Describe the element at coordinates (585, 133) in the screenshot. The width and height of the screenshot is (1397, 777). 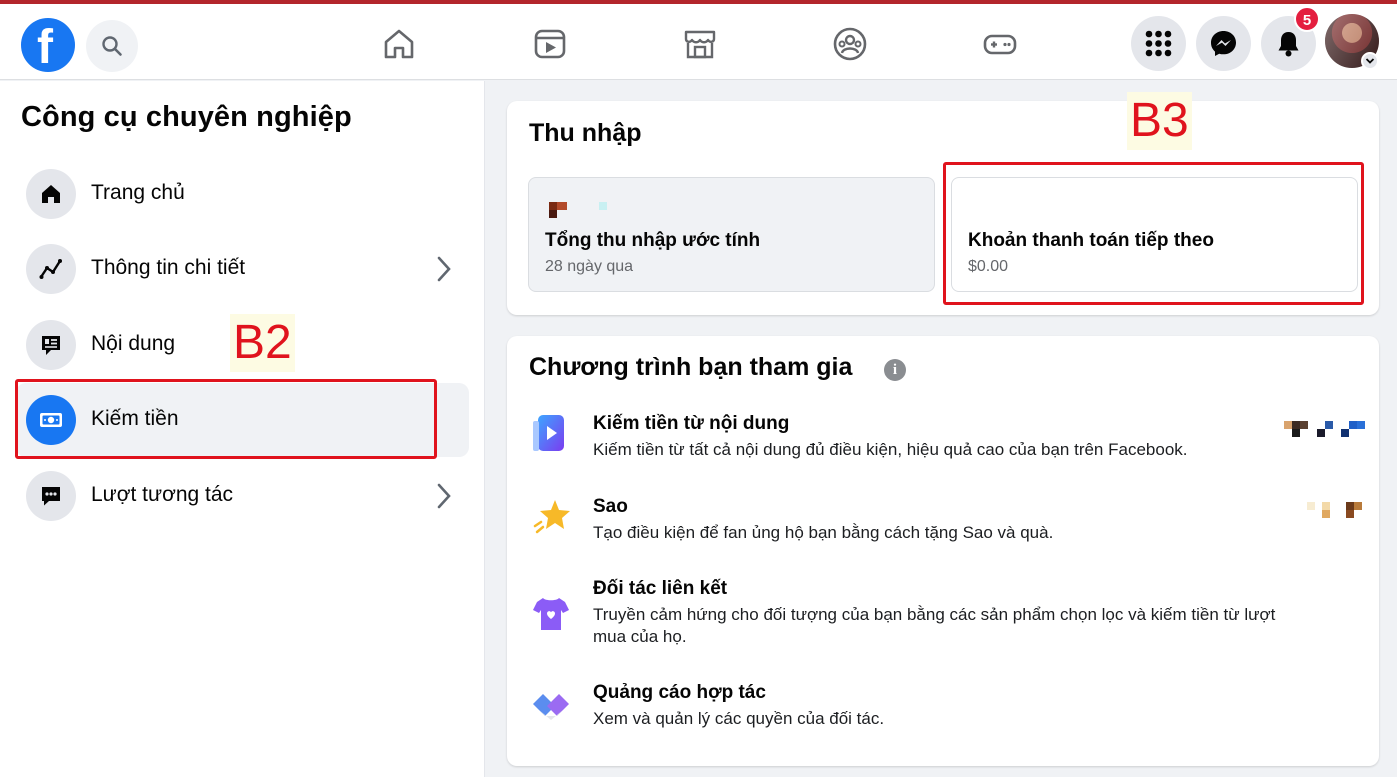
I see `income-title: Thu nhập` at that location.